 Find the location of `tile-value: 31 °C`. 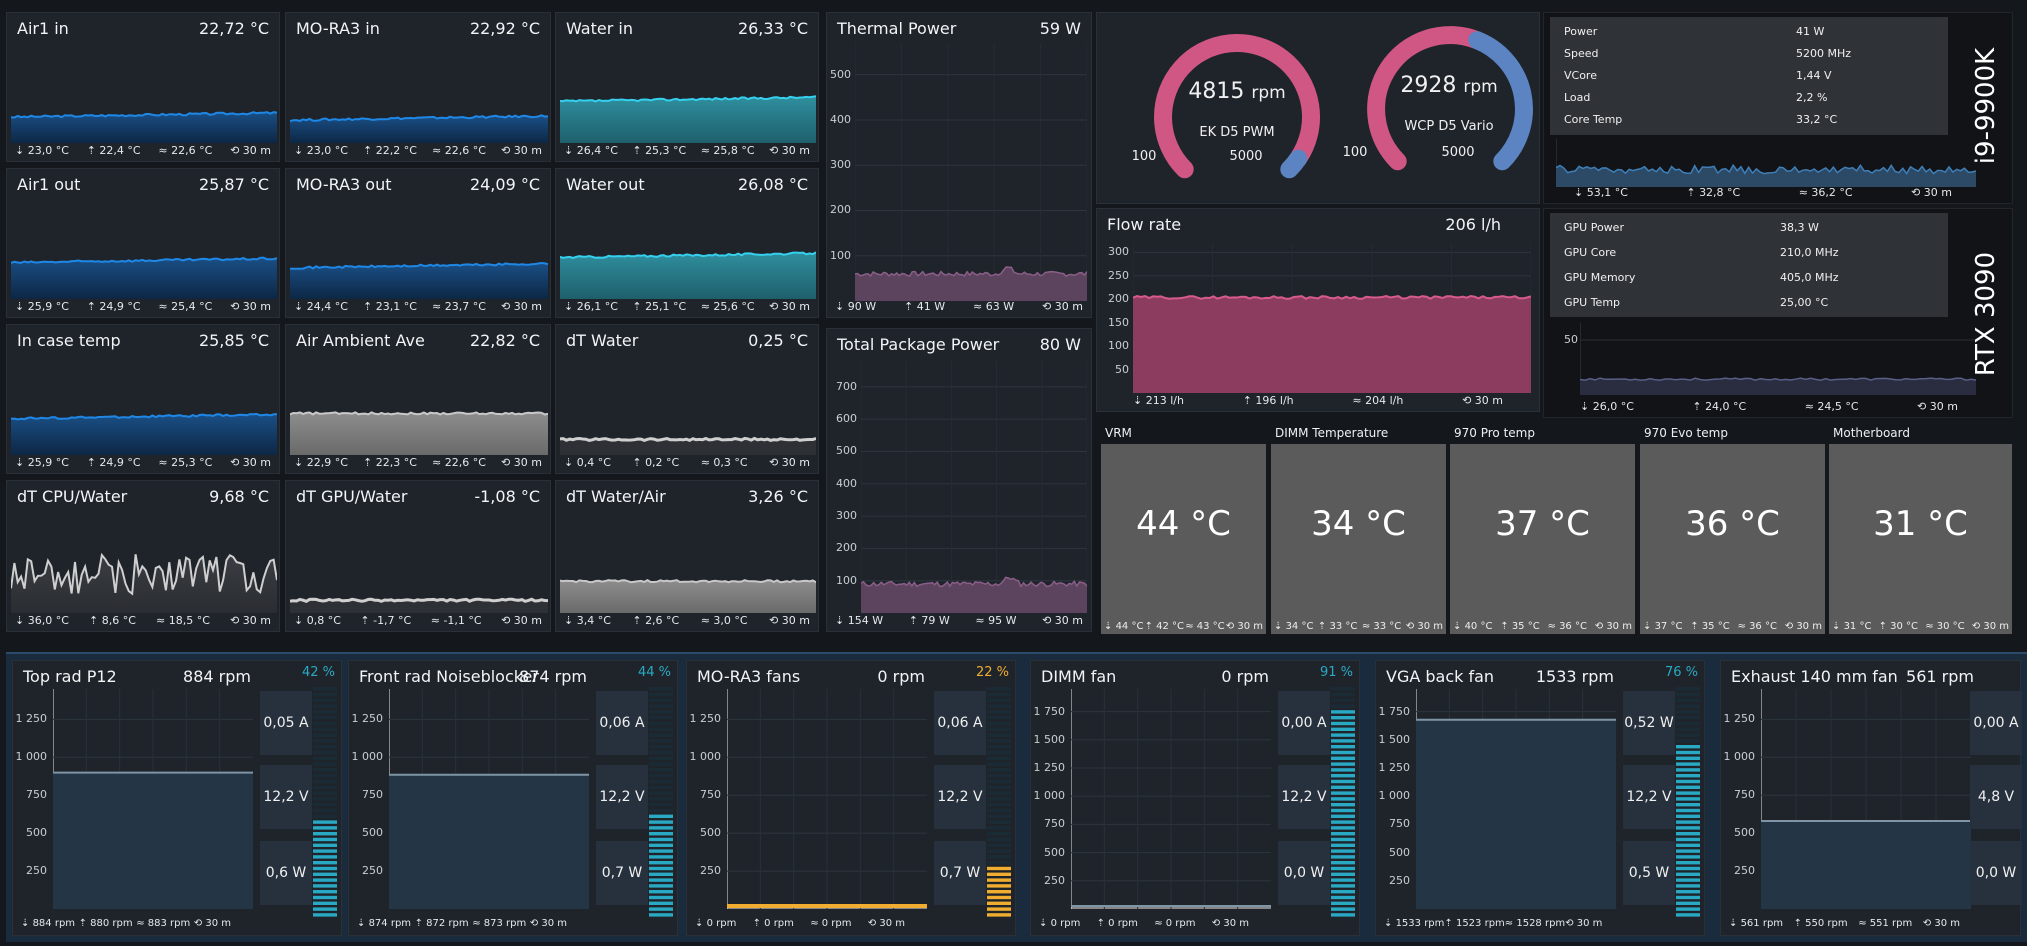

tile-value: 31 °C is located at coordinates (1920, 524).